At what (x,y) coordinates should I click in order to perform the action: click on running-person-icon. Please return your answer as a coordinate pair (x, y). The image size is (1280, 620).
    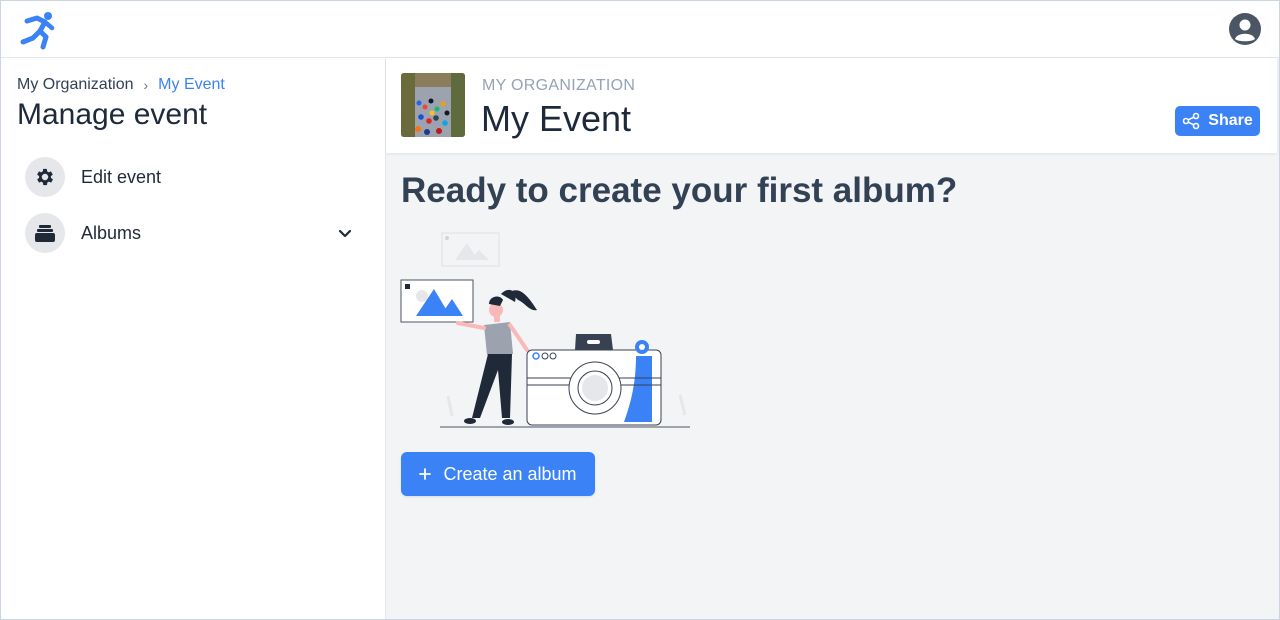
    Looking at the image, I should click on (36, 29).